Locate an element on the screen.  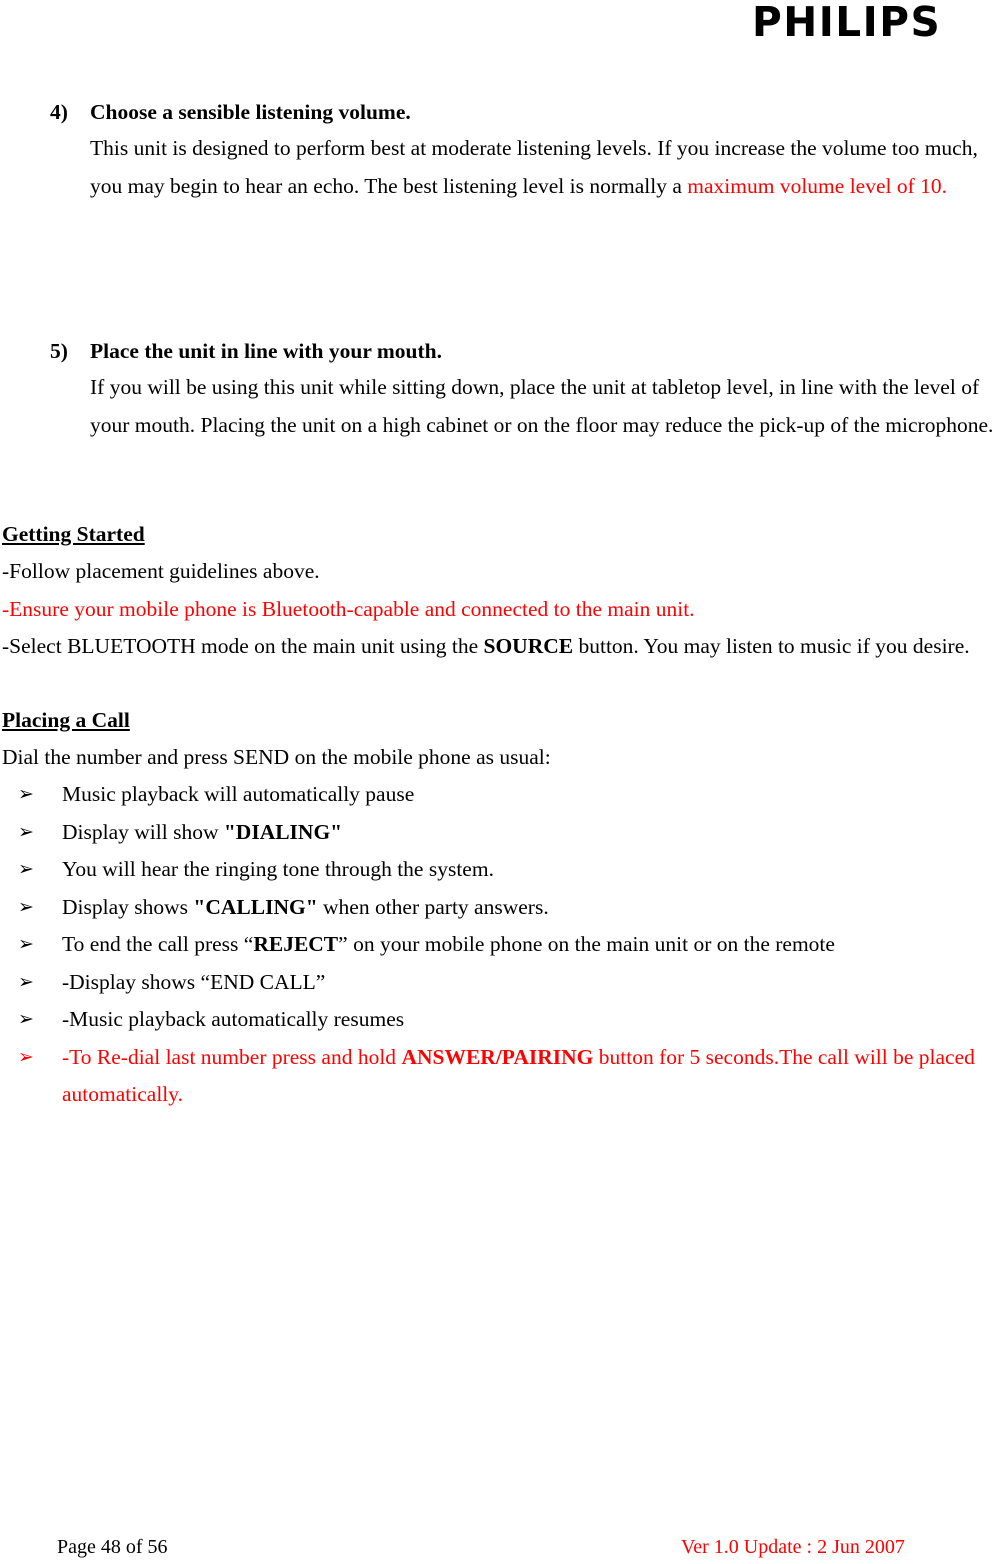
list-item: ➢ Display will show "DIALING" is located at coordinates (501, 833).